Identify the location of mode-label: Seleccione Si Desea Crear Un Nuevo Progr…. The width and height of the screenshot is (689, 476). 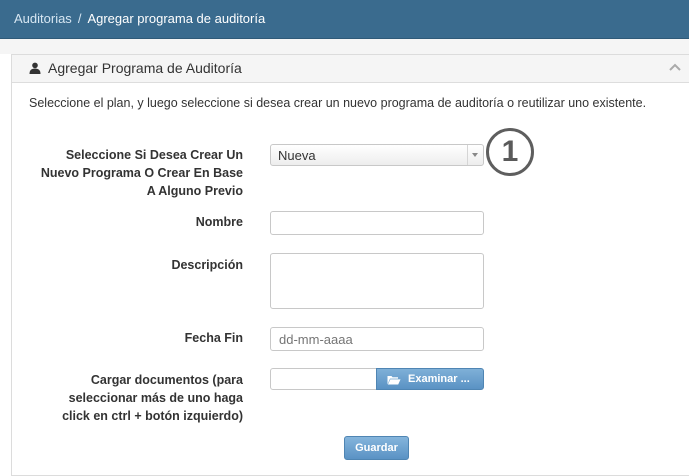
(132, 173).